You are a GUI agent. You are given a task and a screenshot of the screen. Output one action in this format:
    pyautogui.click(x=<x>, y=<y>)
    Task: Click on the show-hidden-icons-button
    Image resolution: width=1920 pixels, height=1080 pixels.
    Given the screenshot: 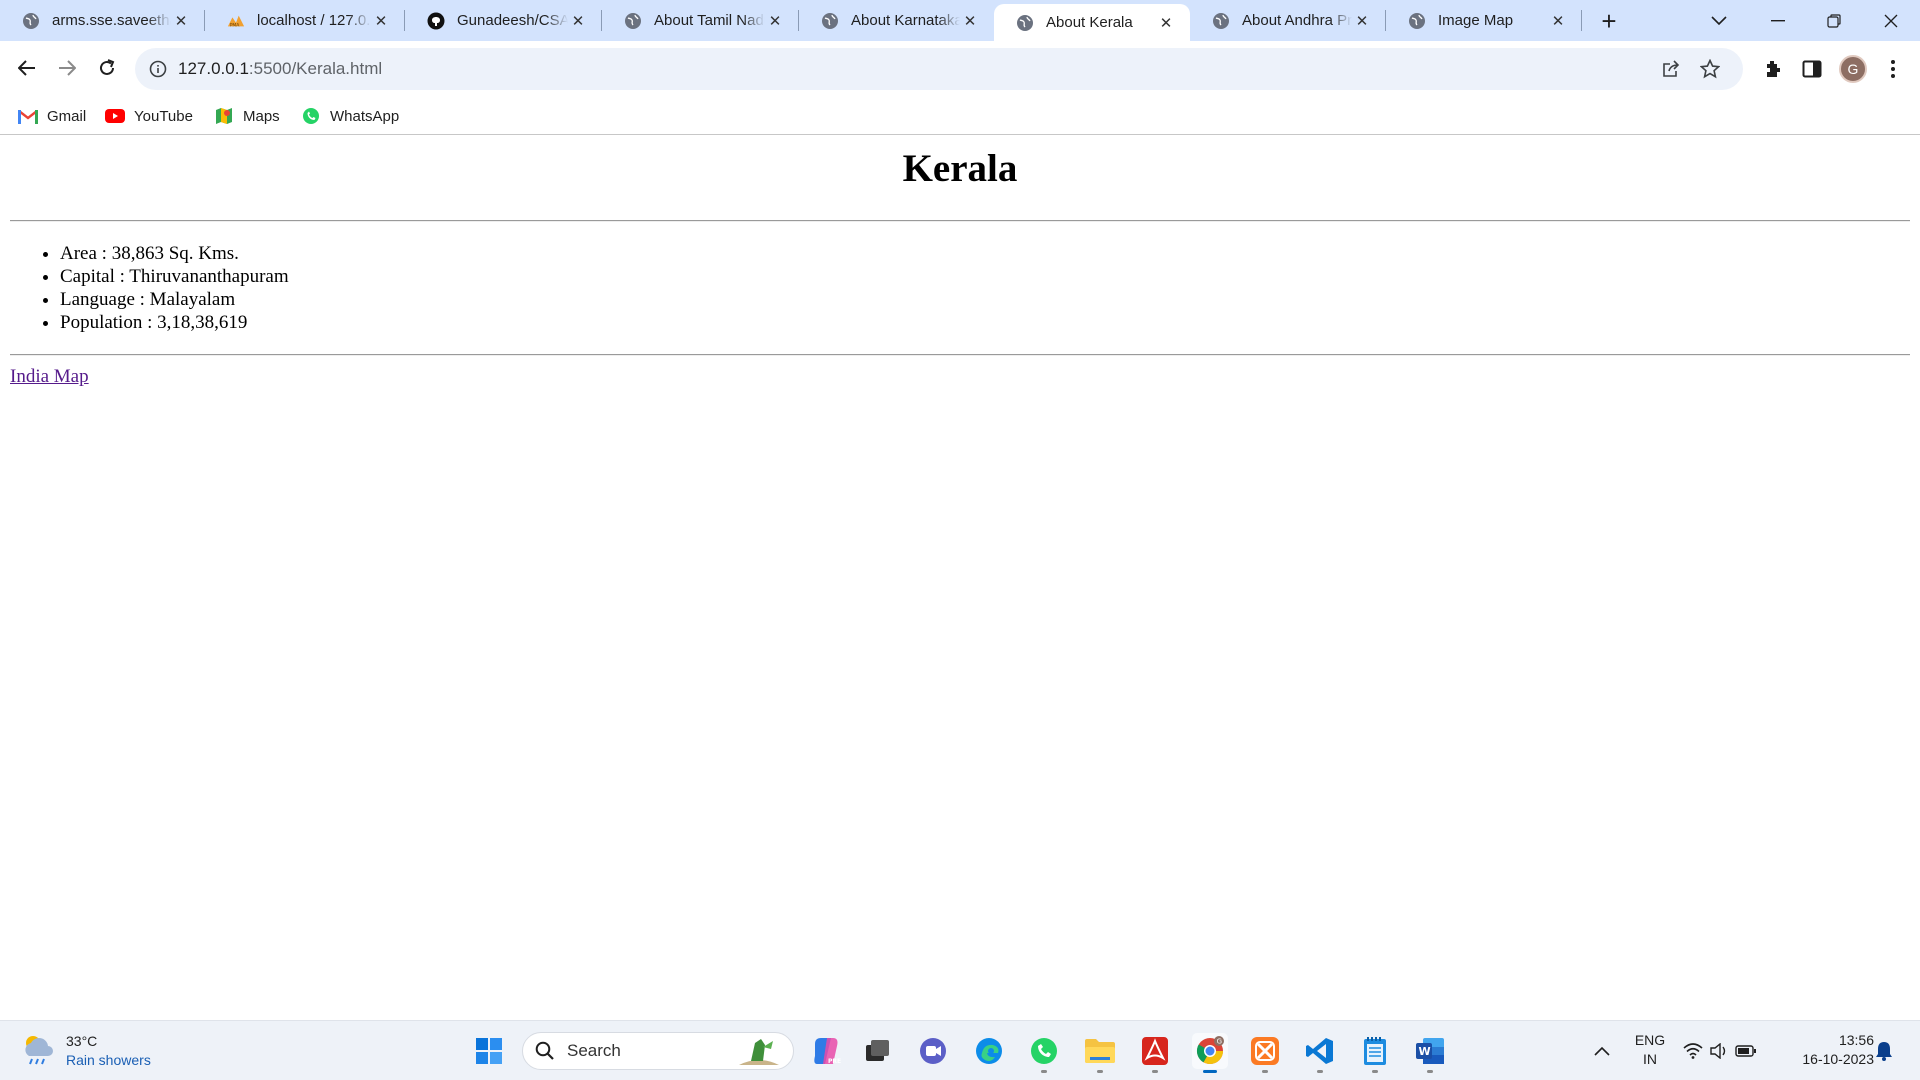 What is the action you would take?
    pyautogui.click(x=1602, y=1051)
    